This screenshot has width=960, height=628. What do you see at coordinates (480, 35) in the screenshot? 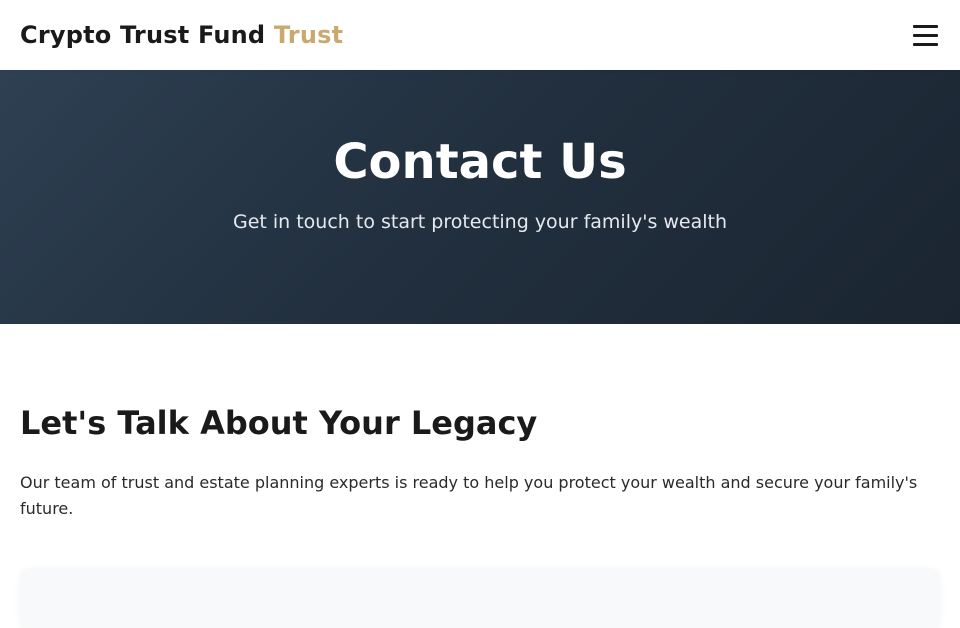
I see `site-header: Crypto Trust Fund Trust` at bounding box center [480, 35].